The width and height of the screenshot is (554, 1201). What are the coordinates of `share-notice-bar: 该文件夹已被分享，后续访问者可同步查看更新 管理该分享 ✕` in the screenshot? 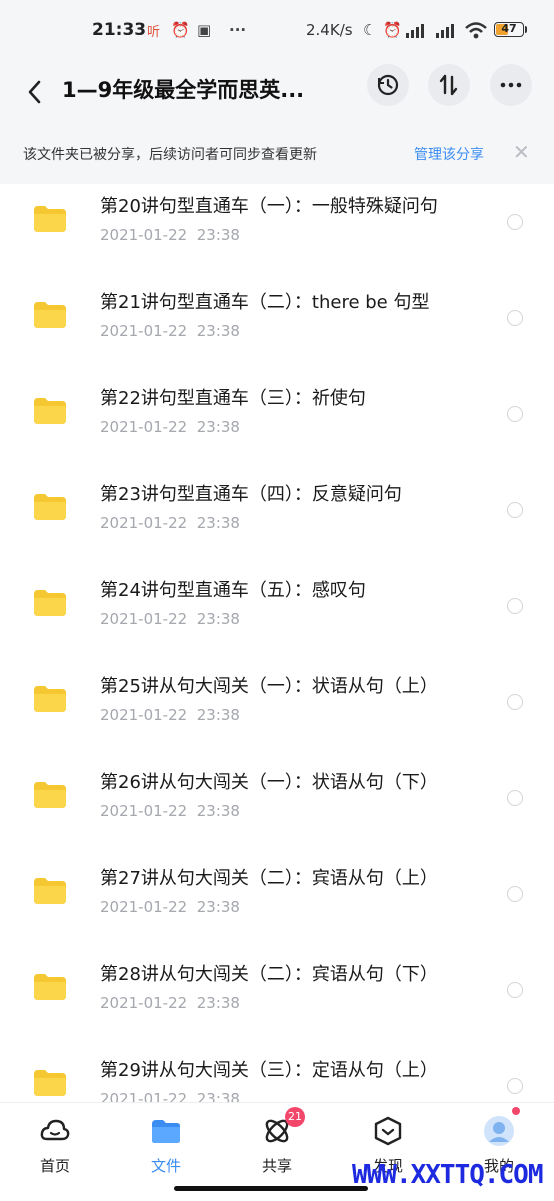 It's located at (277, 153).